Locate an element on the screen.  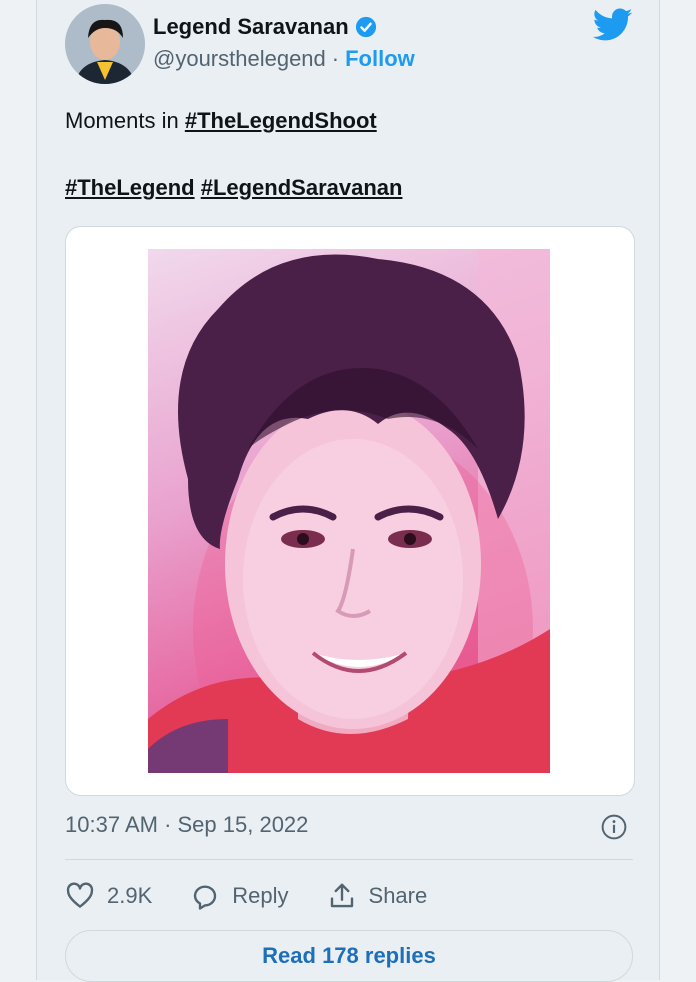
tweet-text-line2: #TheLegend #LegendSaravanan is located at coordinates (233, 188).